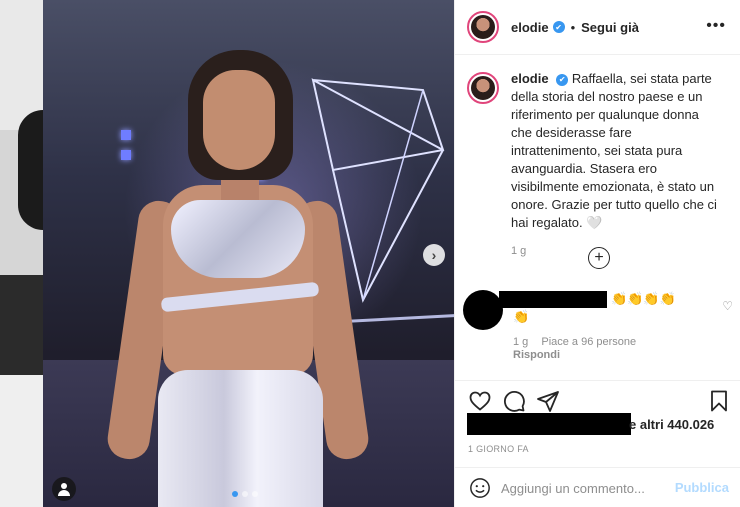  Describe the element at coordinates (553, 299) in the screenshot. I see `redacted-username` at that location.